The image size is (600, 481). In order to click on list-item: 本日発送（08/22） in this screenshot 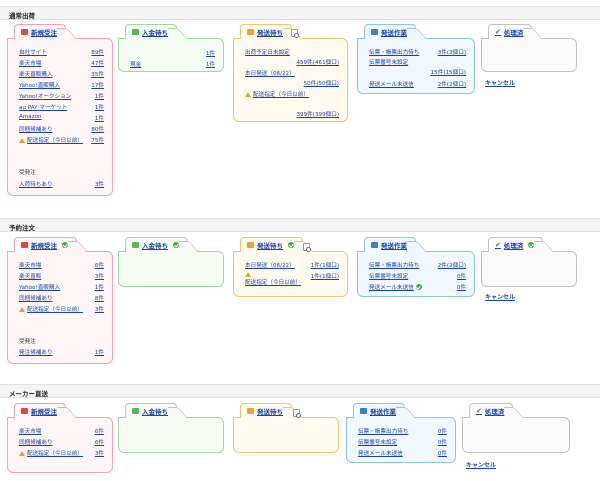, I will do `click(292, 73)`.